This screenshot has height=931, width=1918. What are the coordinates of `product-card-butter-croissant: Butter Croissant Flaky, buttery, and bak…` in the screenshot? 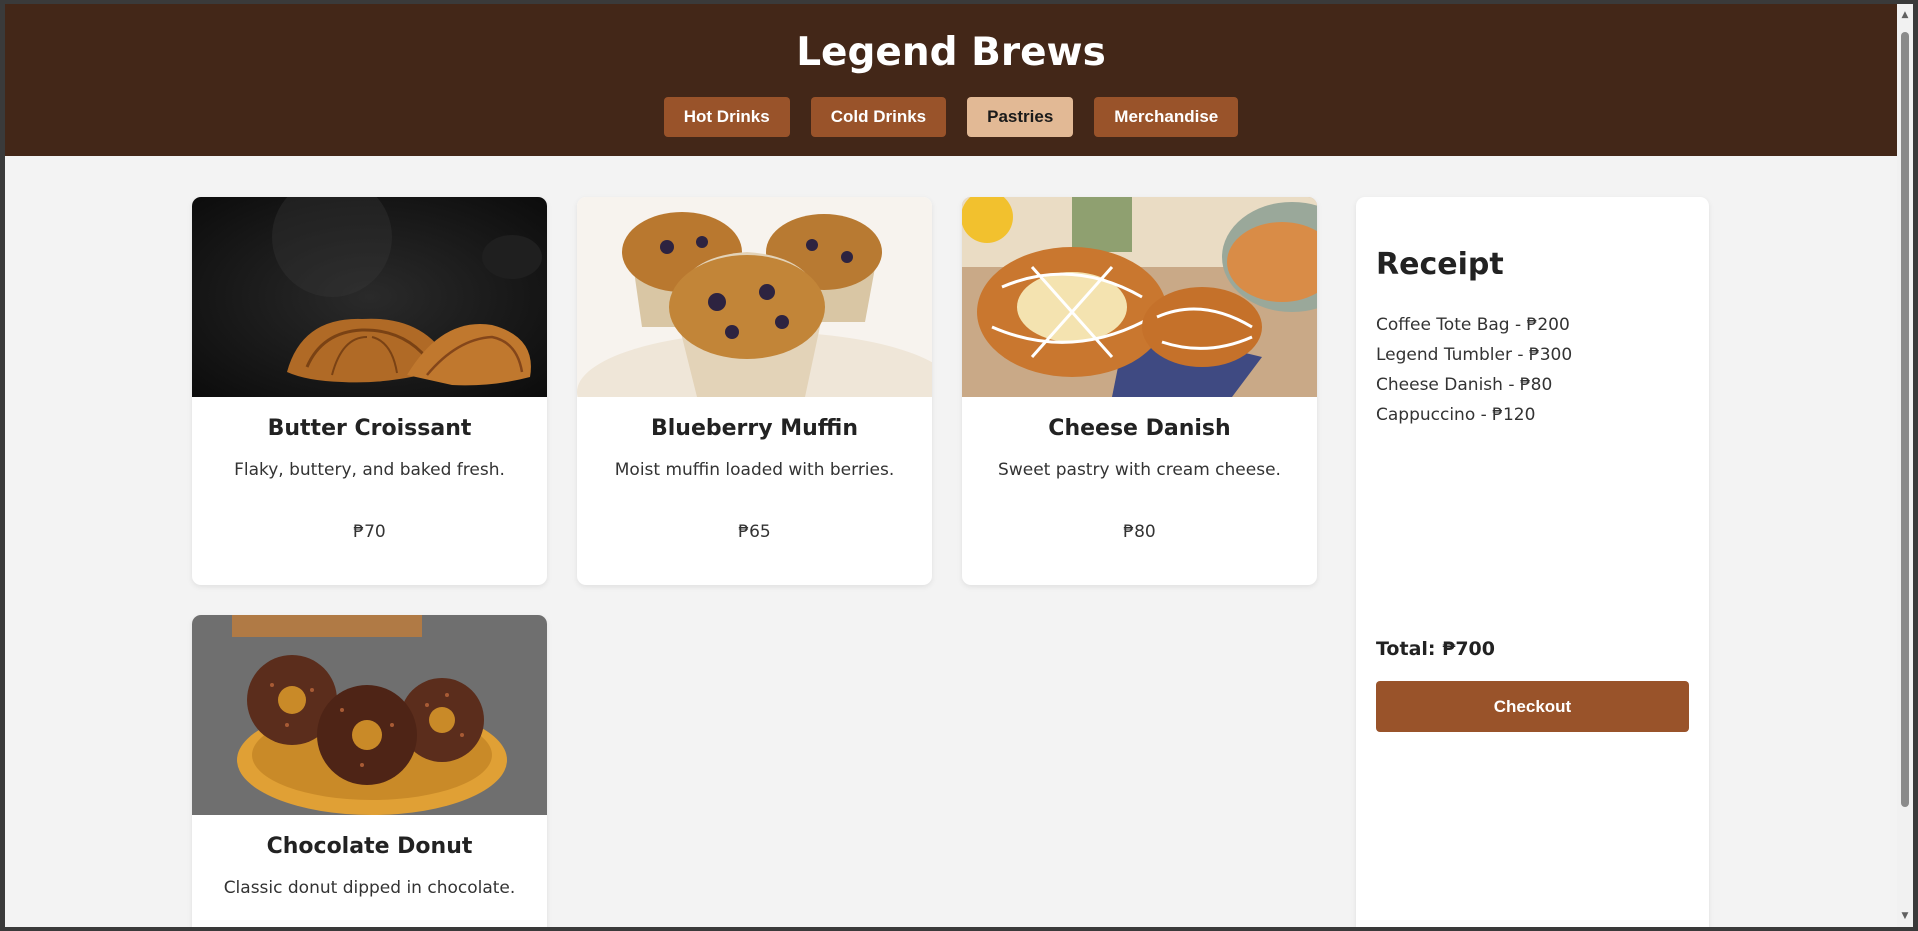 It's located at (369, 391).